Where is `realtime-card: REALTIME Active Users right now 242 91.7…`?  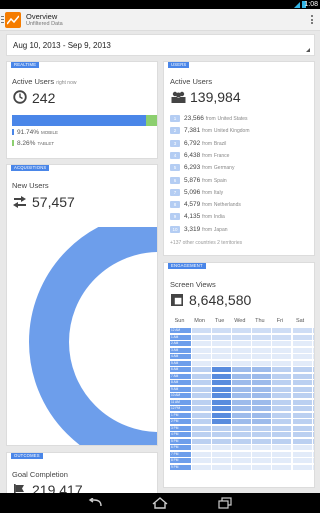
realtime-card: REALTIME Active Users right now 242 91.7… is located at coordinates (82, 110).